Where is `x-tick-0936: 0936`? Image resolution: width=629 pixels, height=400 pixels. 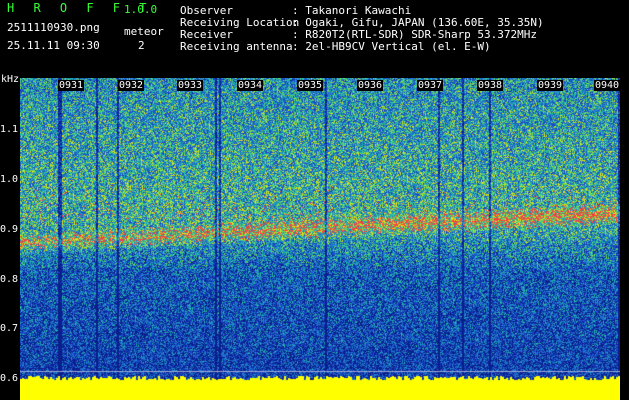
x-tick-0936: 0936 is located at coordinates (370, 85).